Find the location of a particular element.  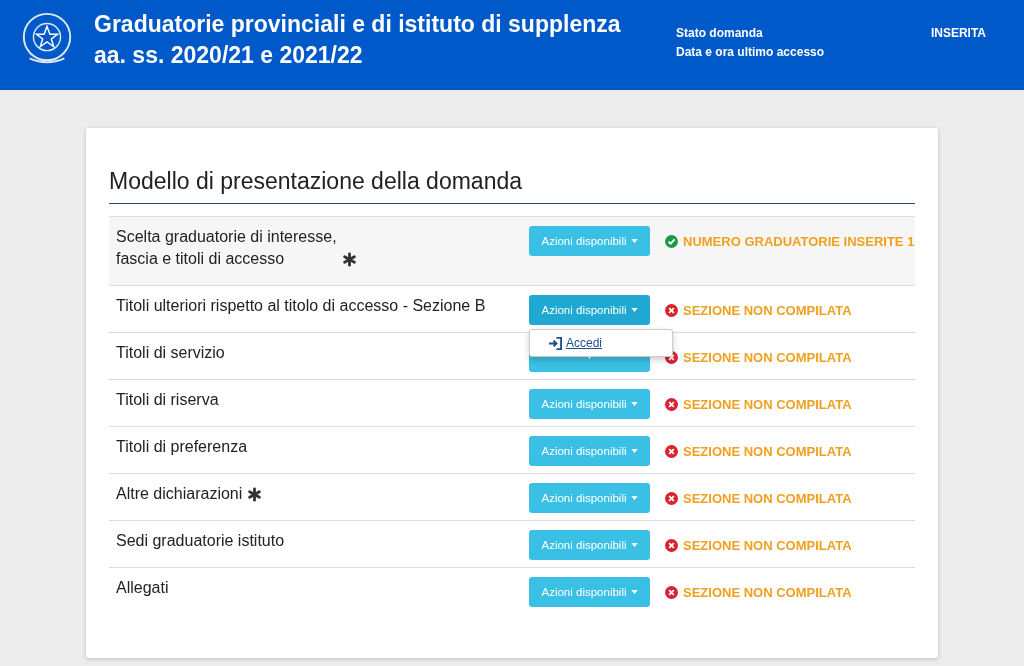

status-text: NUMERO GRADUATORIE INSERITE 1 is located at coordinates (799, 241).